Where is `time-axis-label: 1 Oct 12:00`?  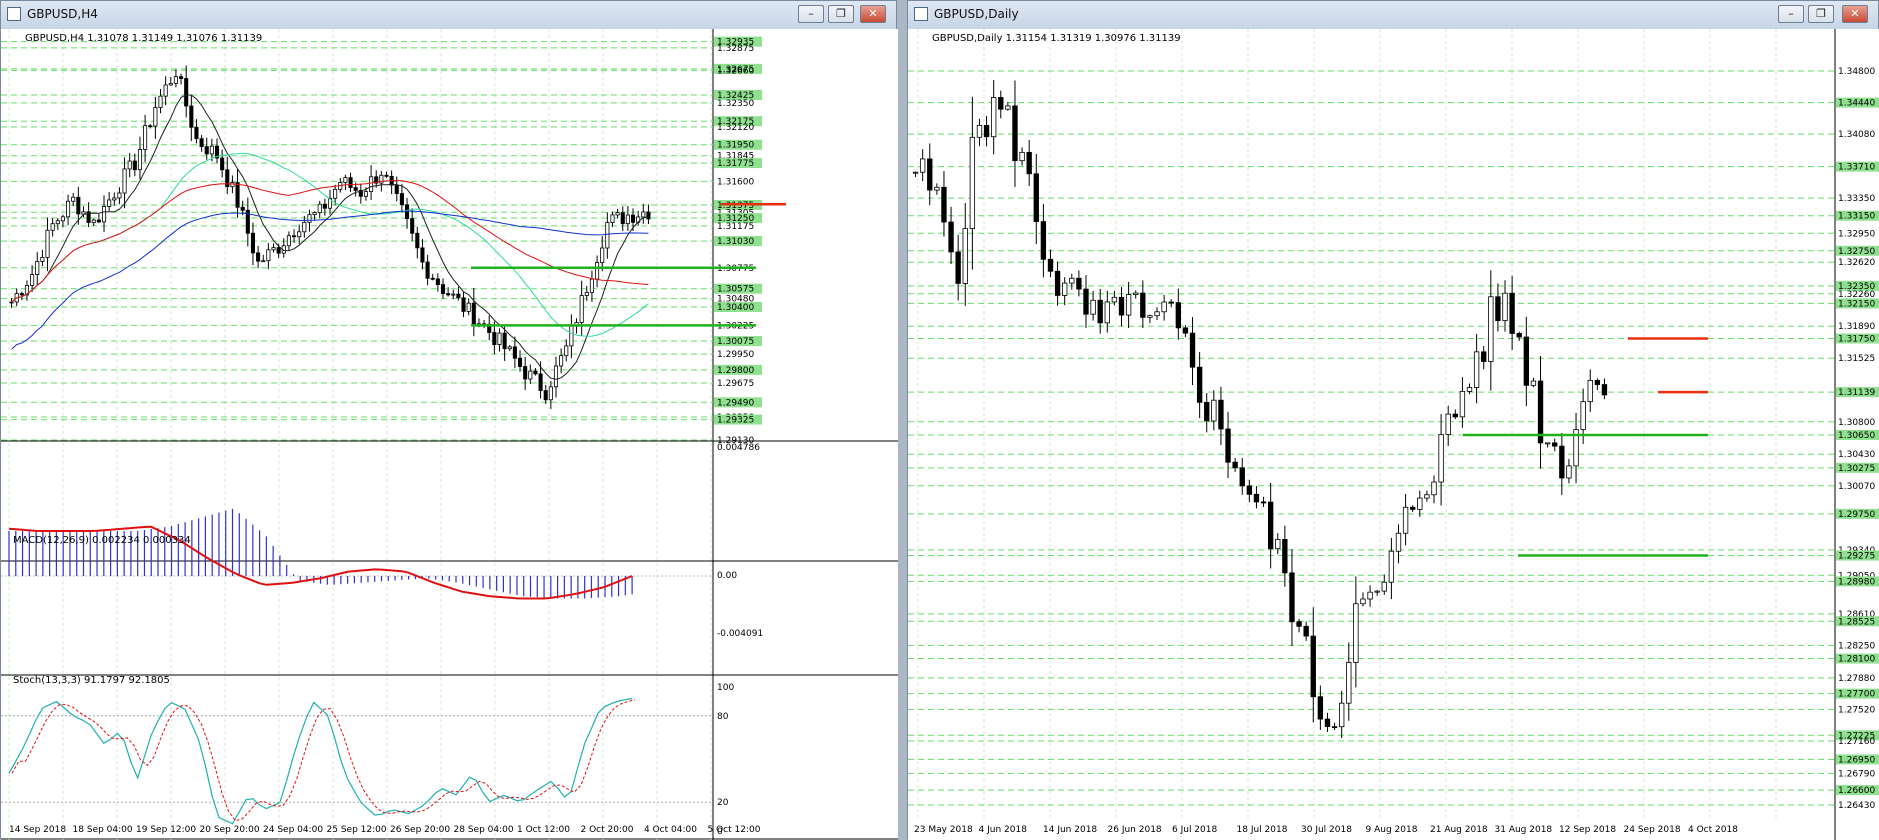 time-axis-label: 1 Oct 12:00 is located at coordinates (543, 830).